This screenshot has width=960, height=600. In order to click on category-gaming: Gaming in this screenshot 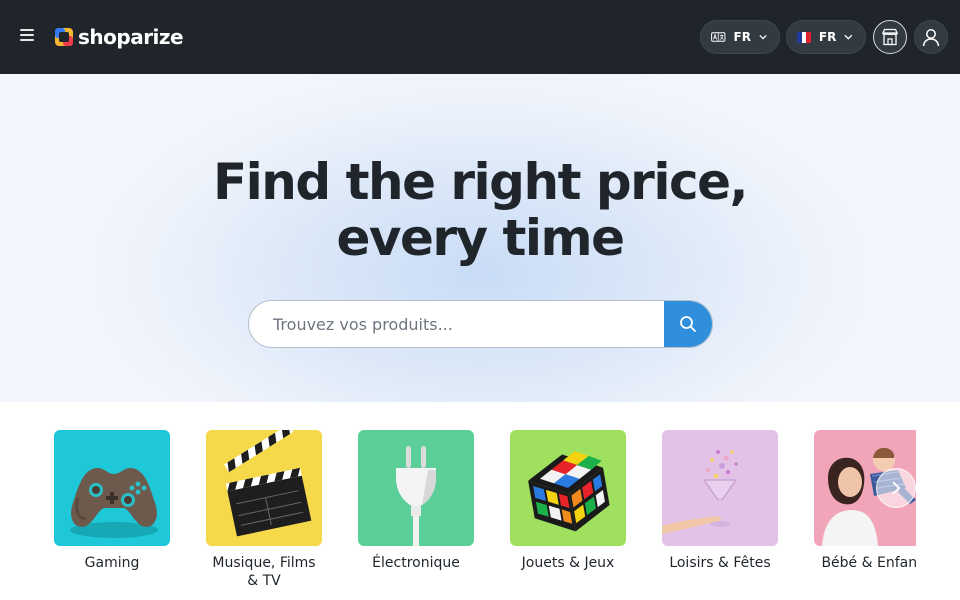, I will do `click(112, 501)`.